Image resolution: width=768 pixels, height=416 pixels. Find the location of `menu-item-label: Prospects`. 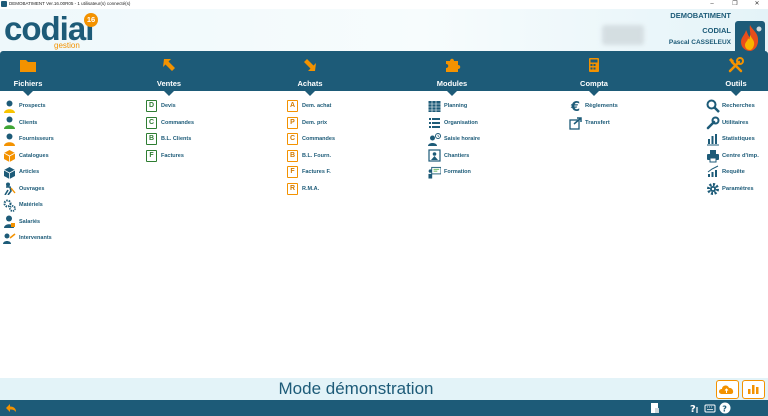

menu-item-label: Prospects is located at coordinates (32, 106).